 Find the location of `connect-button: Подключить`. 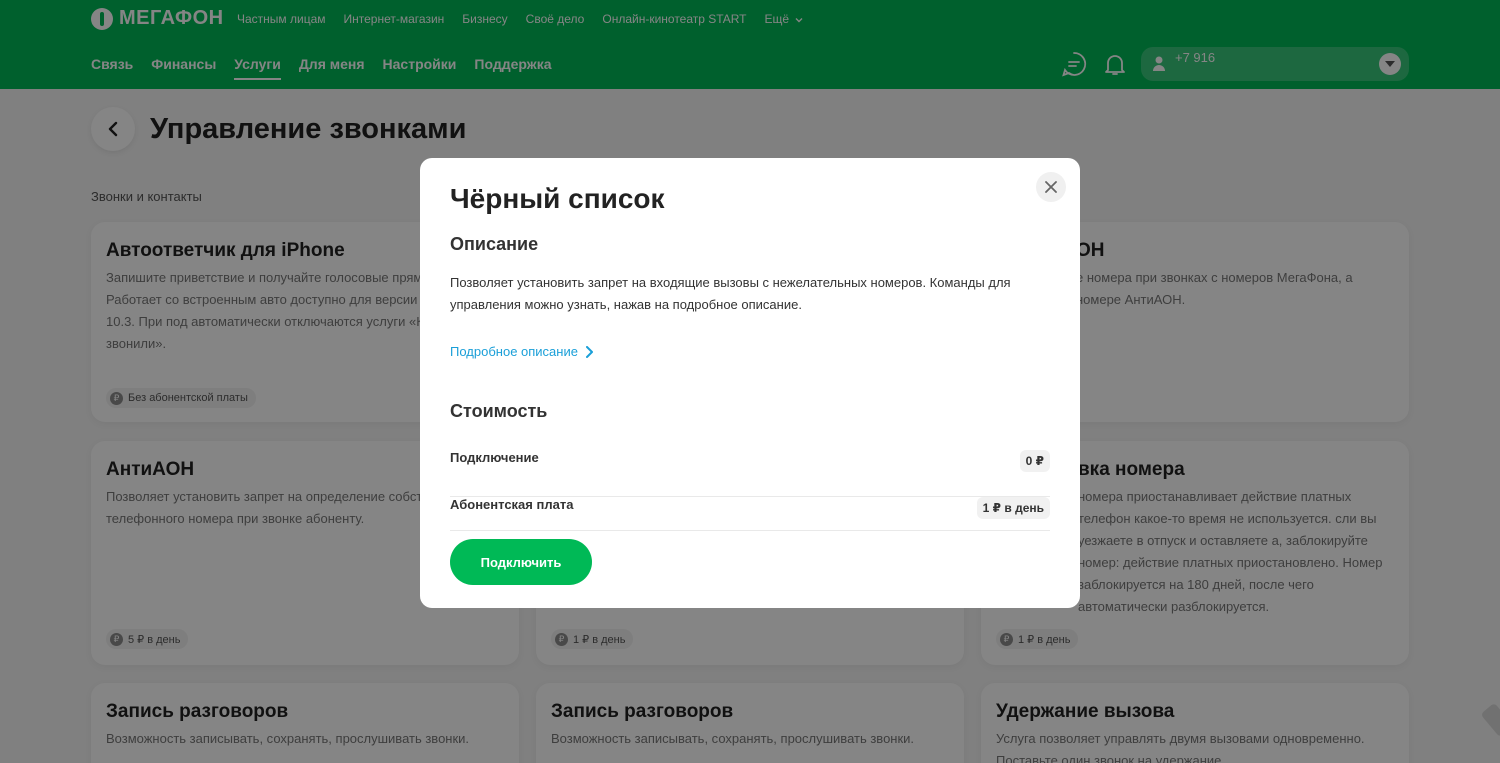

connect-button: Подключить is located at coordinates (521, 562).